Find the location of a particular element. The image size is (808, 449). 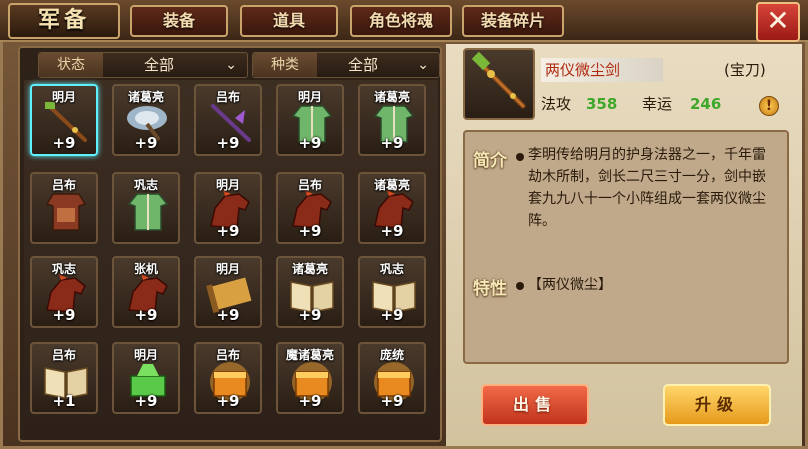

category-filter-label: 种类 is located at coordinates (285, 65).